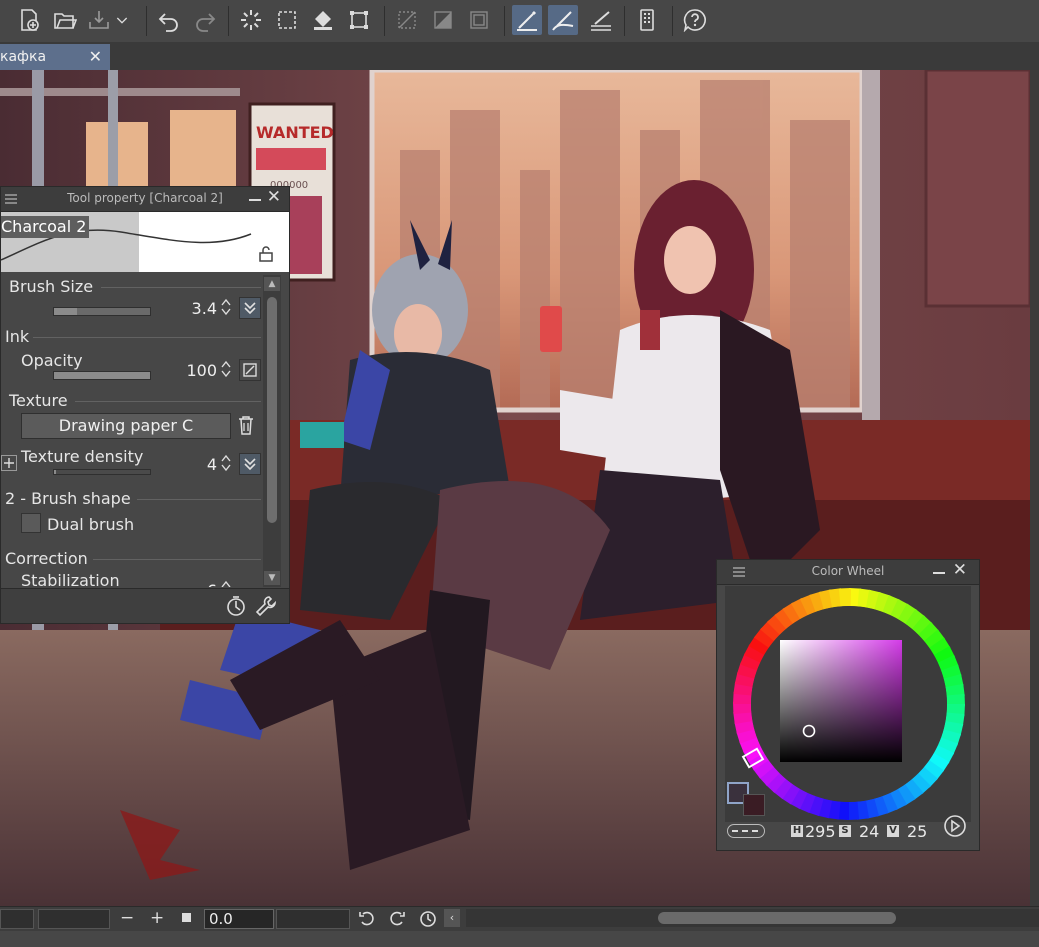  Describe the element at coordinates (563, 20) in the screenshot. I see `snap-to-special-ruler-icon` at that location.